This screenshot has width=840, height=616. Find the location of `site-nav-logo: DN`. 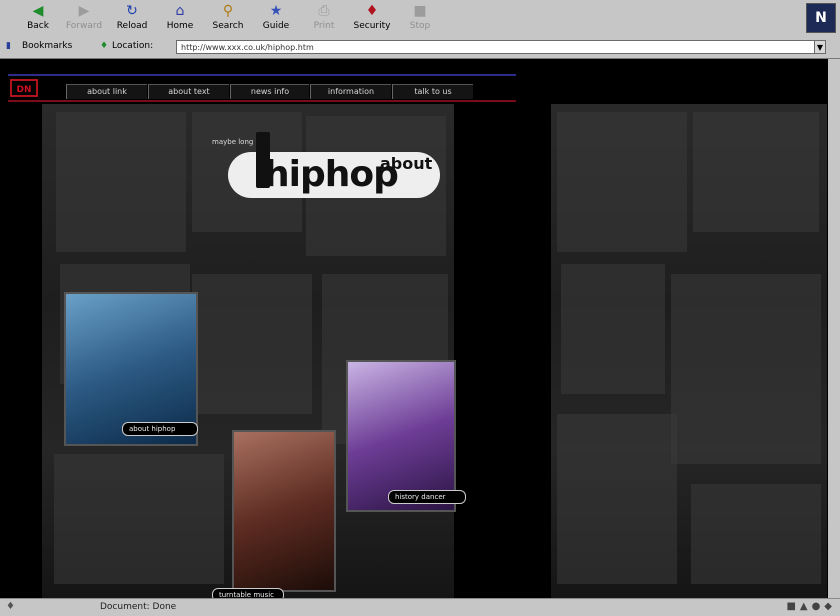

site-nav-logo: DN is located at coordinates (24, 88).